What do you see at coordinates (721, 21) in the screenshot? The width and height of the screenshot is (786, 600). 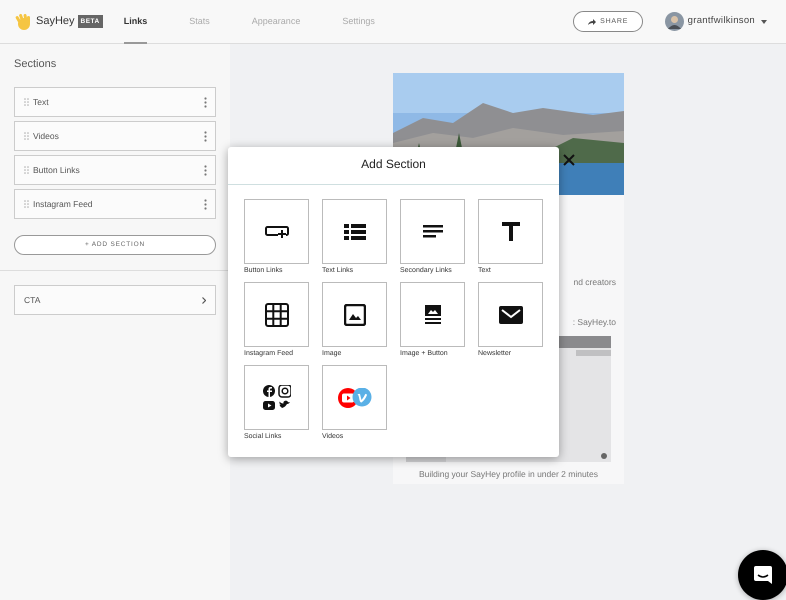 I see `username: grantfwilkinson` at bounding box center [721, 21].